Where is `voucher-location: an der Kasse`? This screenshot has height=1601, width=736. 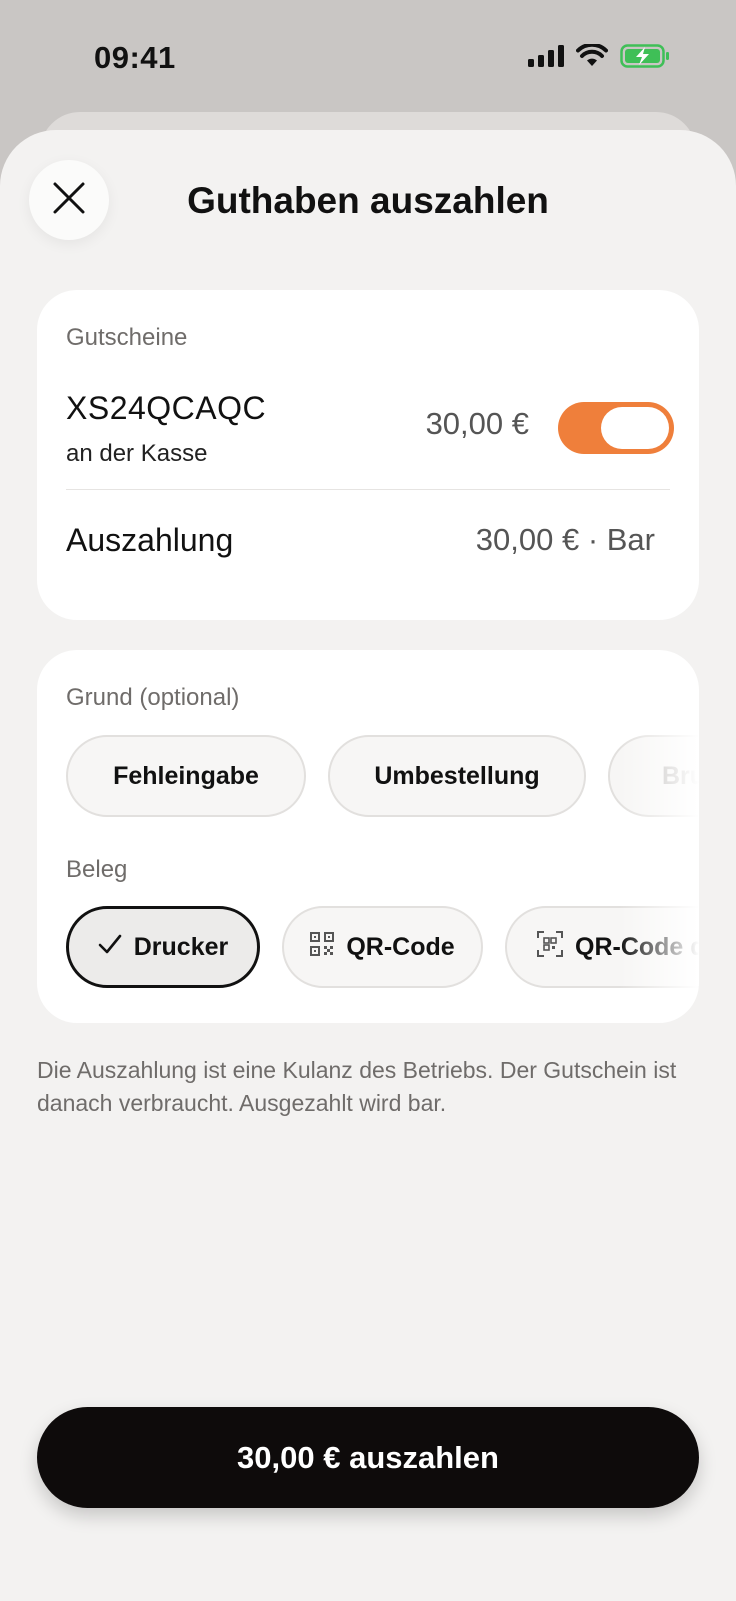
voucher-location: an der Kasse is located at coordinates (137, 453).